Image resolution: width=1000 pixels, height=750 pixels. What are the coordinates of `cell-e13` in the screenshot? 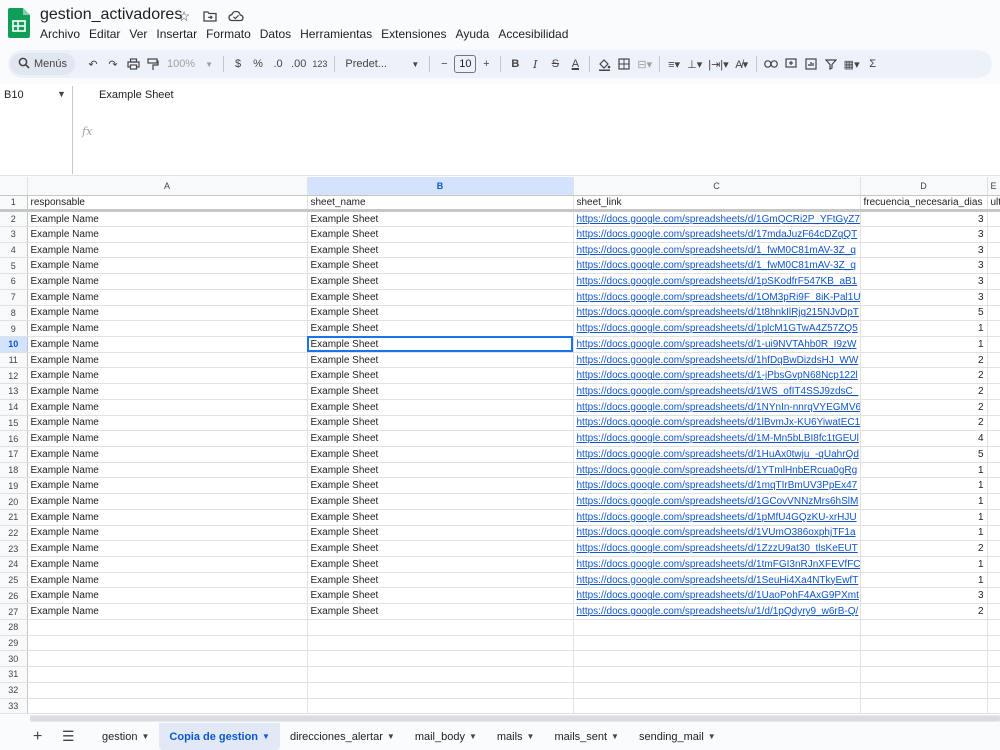 It's located at (993, 391).